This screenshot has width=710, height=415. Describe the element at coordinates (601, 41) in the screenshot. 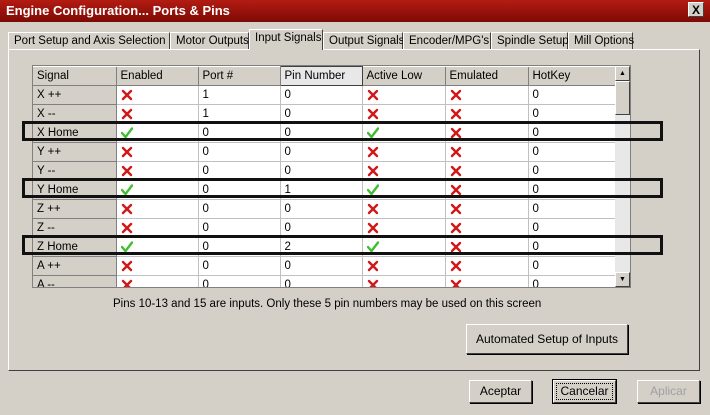

I see `tab-mill-options: Mill Options` at that location.